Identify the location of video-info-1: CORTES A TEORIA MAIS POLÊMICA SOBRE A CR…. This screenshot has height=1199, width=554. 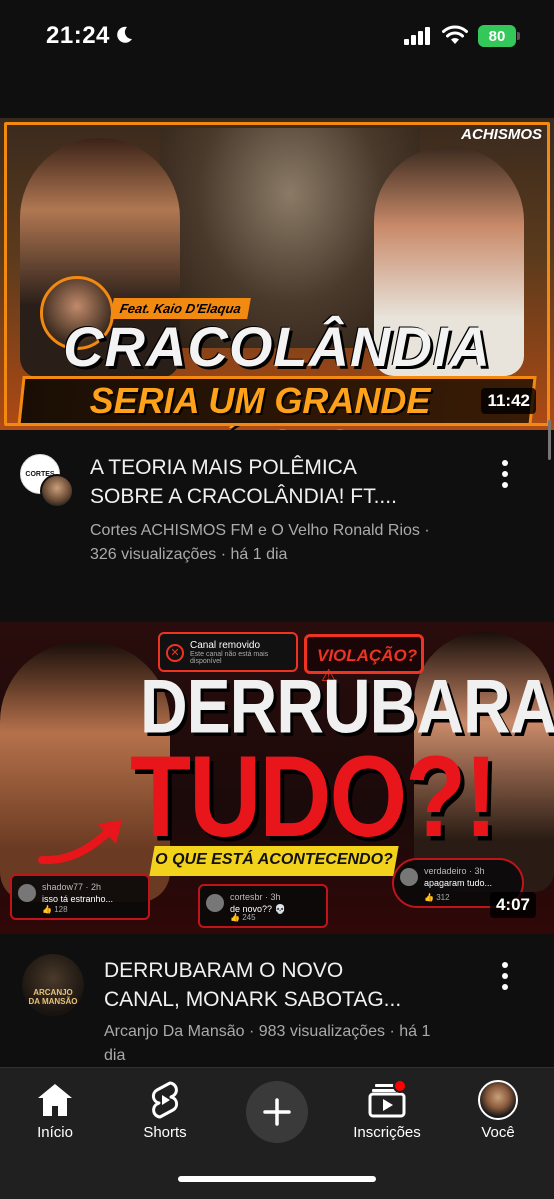
(277, 513).